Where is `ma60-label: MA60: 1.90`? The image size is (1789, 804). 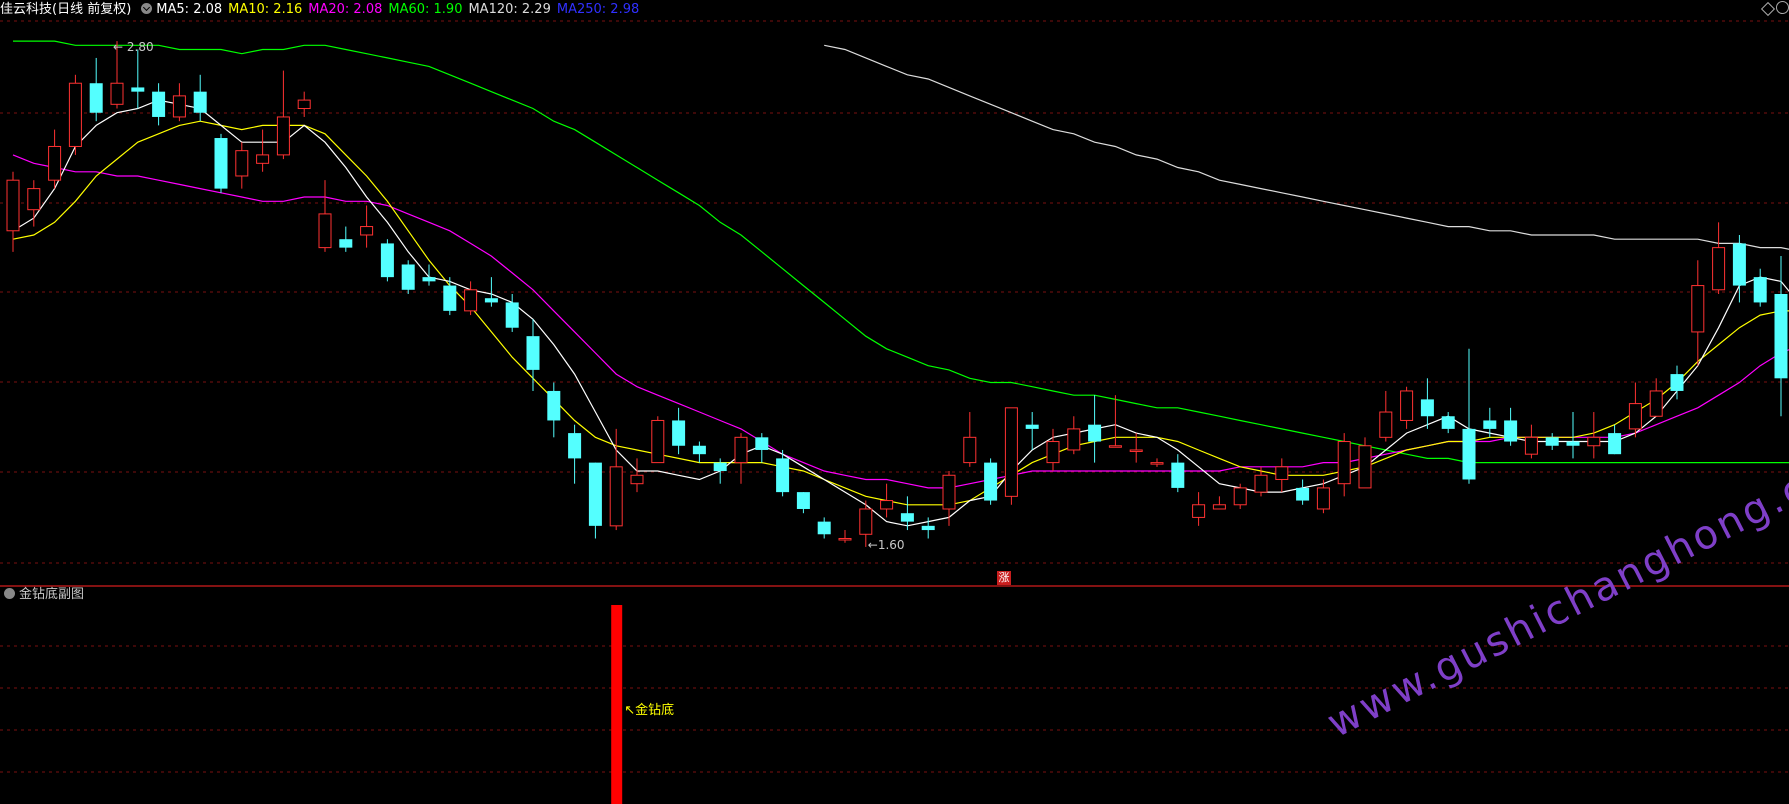 ma60-label: MA60: 1.90 is located at coordinates (425, 9).